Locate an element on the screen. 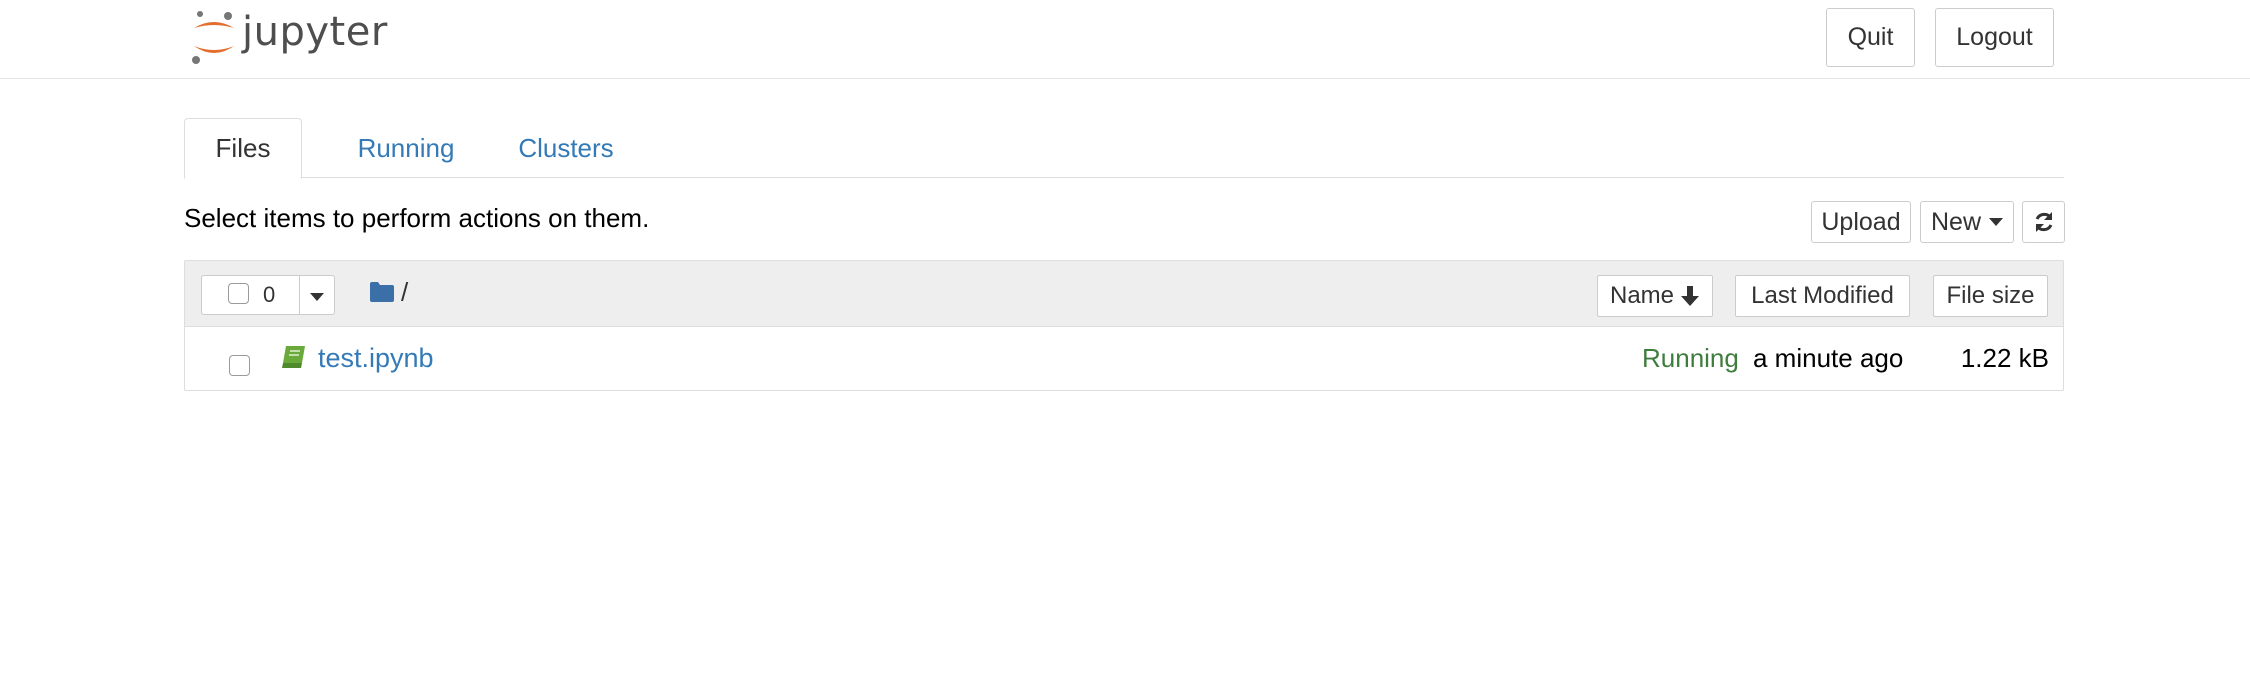 This screenshot has width=2250, height=678. notebook-icon is located at coordinates (293, 357).